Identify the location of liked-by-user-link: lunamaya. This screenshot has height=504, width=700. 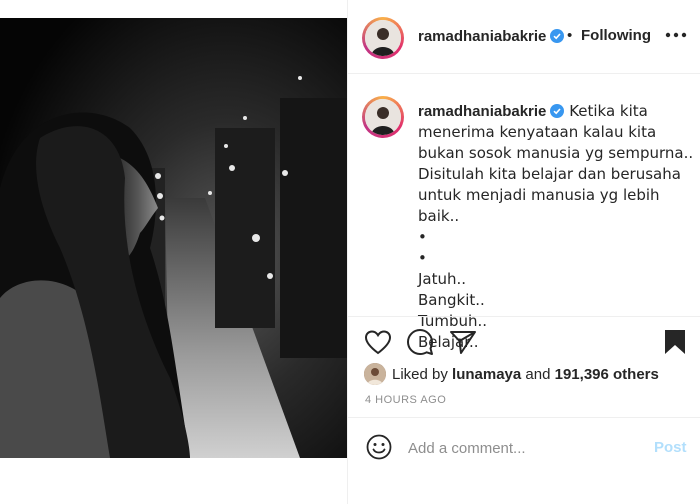
(486, 374).